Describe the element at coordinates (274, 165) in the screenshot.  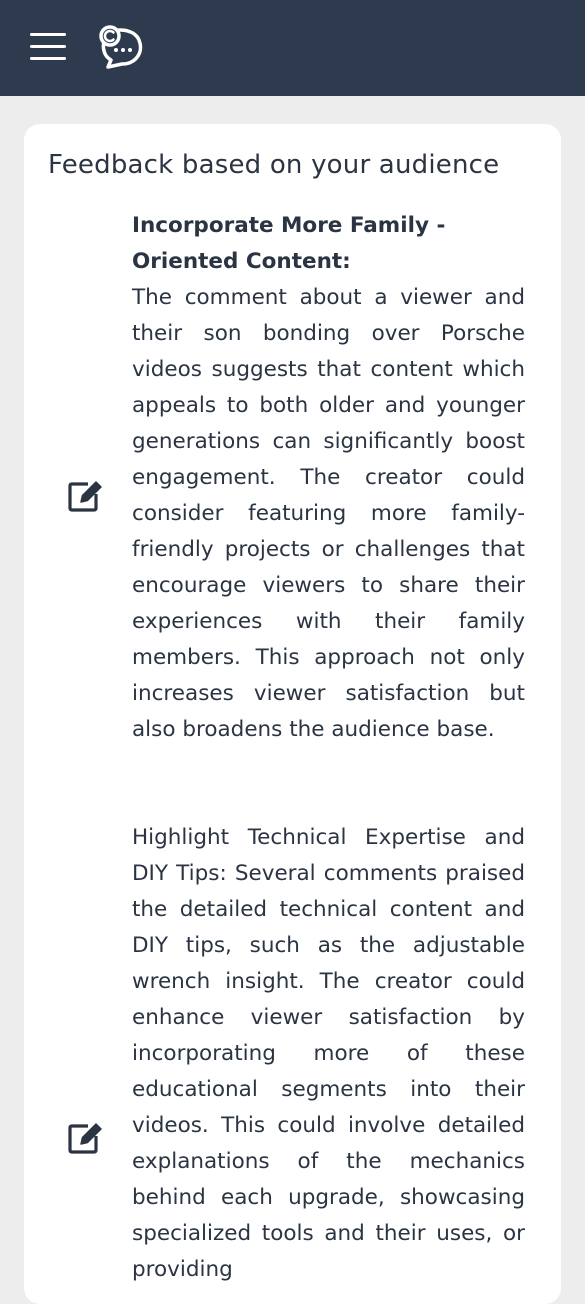
I see `feedback-title: Feedback based on your audience` at that location.